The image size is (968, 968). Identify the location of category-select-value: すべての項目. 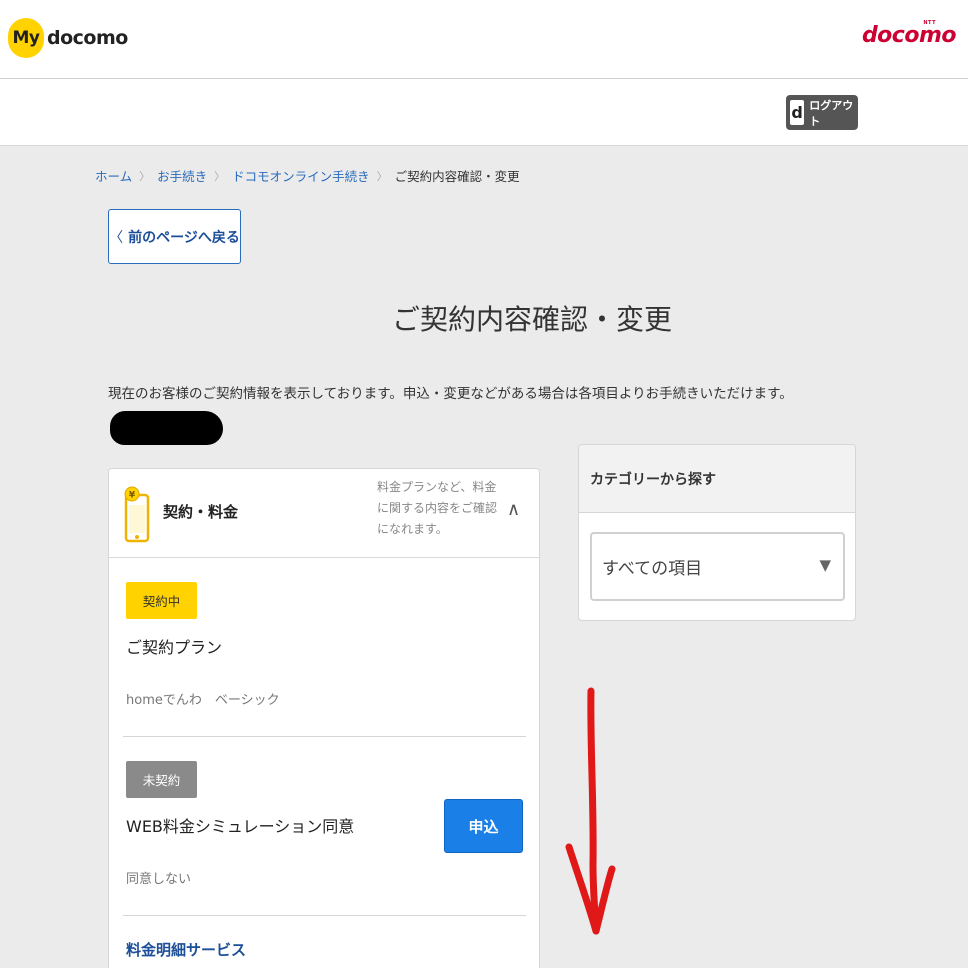
(652, 569).